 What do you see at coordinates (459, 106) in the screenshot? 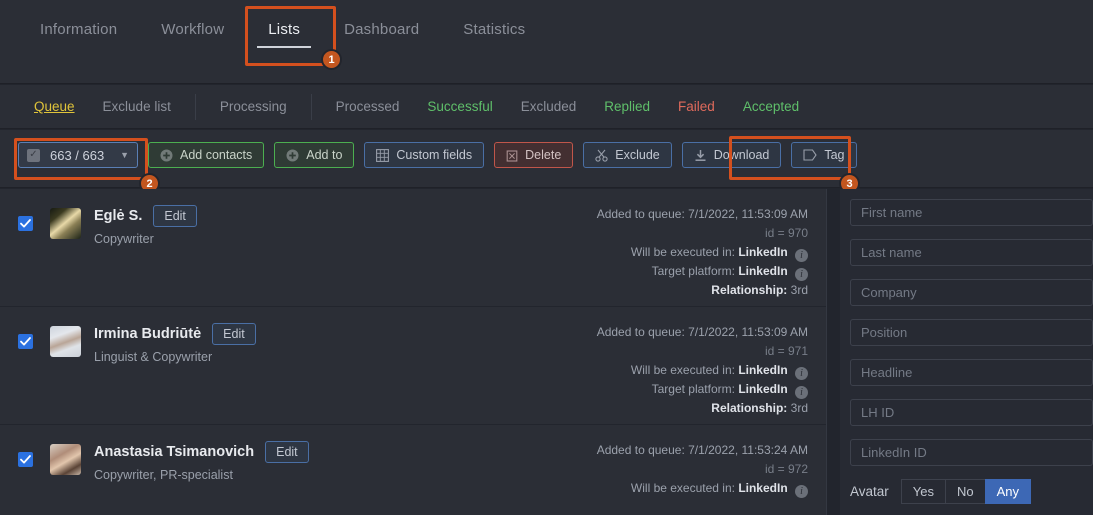
I see `tab-successful: Successful` at bounding box center [459, 106].